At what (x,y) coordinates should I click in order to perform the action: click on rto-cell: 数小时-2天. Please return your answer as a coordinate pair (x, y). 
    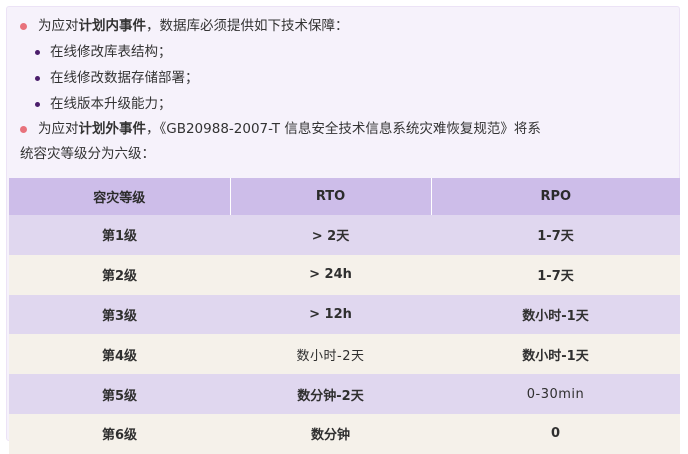
    Looking at the image, I should click on (330, 354).